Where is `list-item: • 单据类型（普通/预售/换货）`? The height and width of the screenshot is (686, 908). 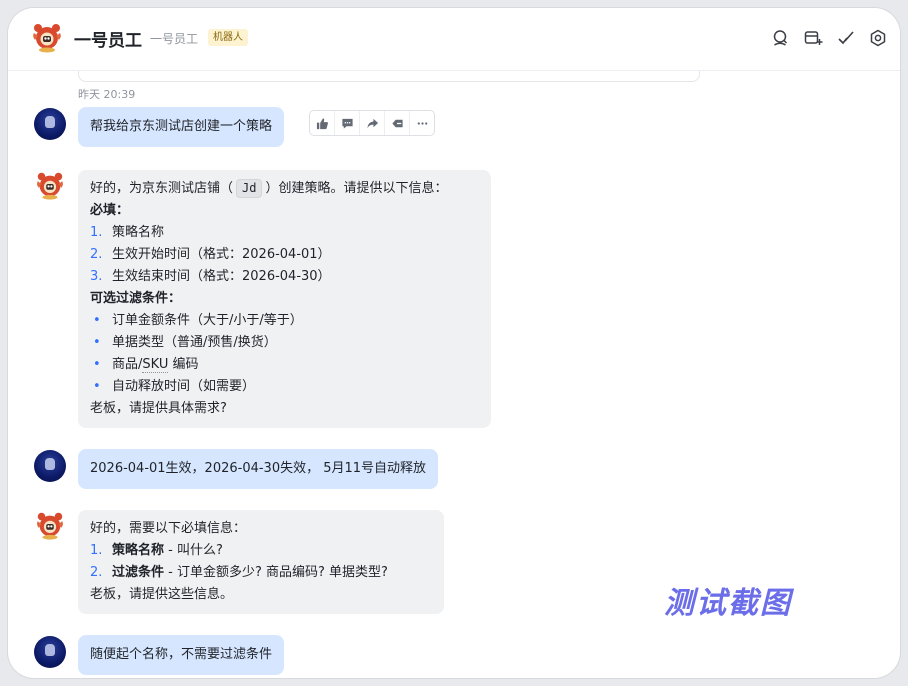
list-item: • 单据类型（普通/预售/换货） is located at coordinates (284, 343).